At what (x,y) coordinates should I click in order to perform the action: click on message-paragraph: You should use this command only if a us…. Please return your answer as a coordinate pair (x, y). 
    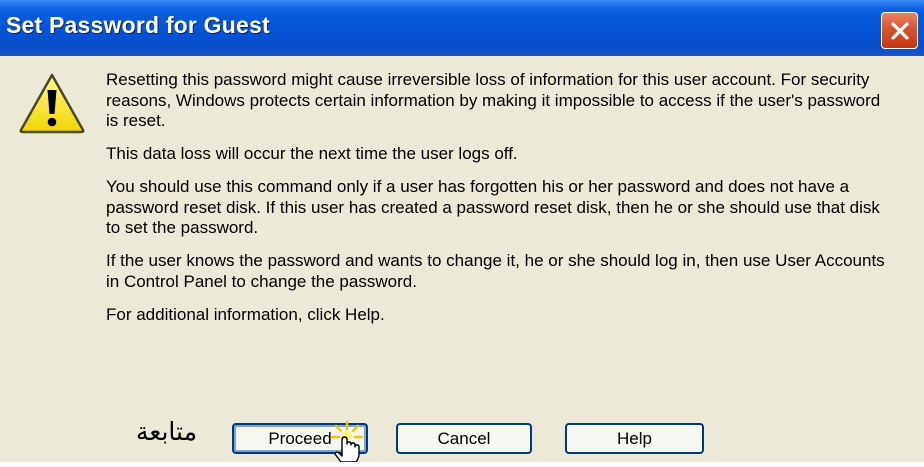
    Looking at the image, I should click on (493, 207).